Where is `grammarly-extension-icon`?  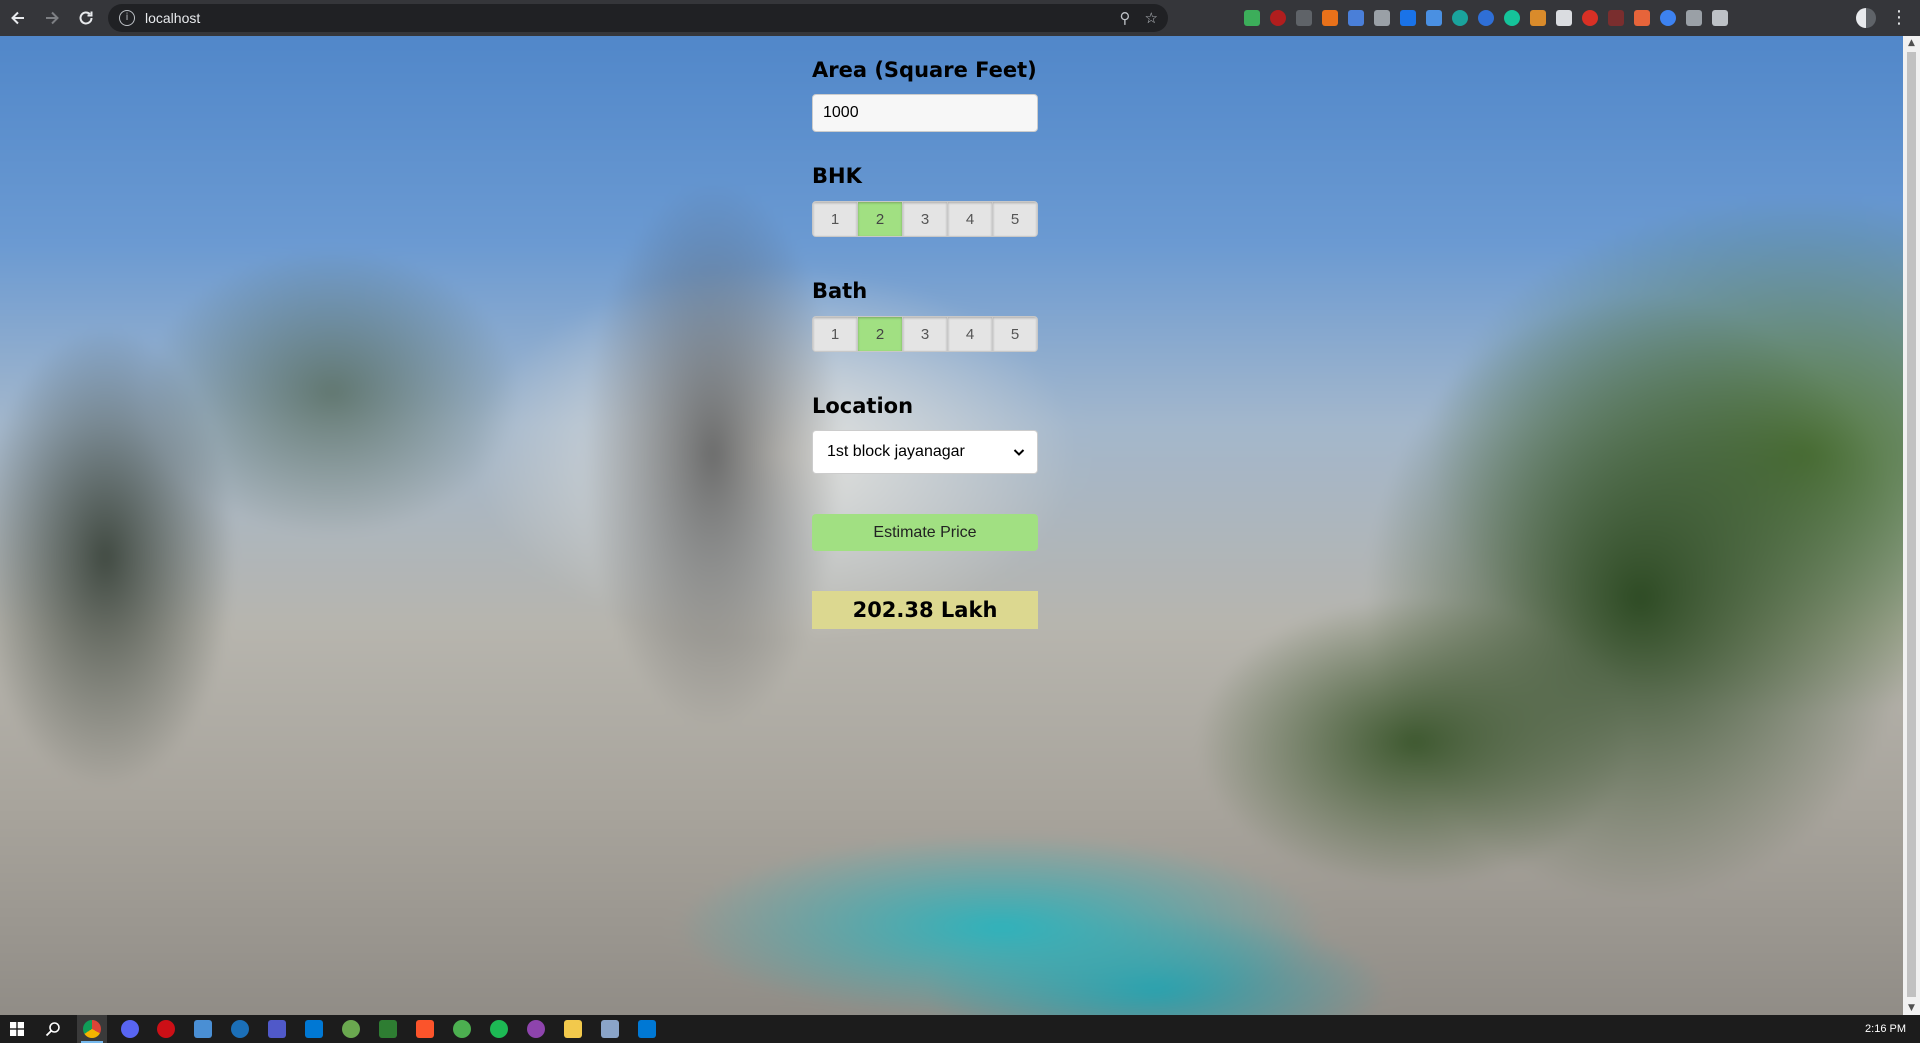
grammarly-extension-icon is located at coordinates (1512, 18).